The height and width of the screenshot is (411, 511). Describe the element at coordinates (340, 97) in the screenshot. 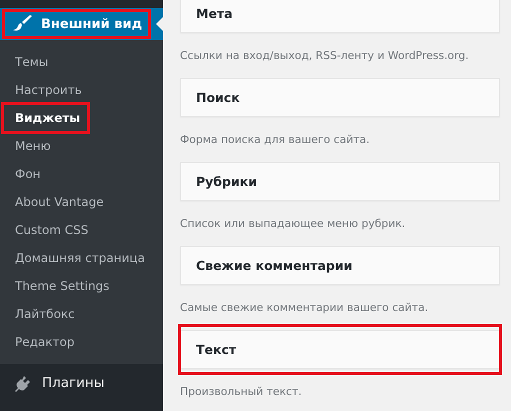

I see `widget-card: Поиск` at that location.